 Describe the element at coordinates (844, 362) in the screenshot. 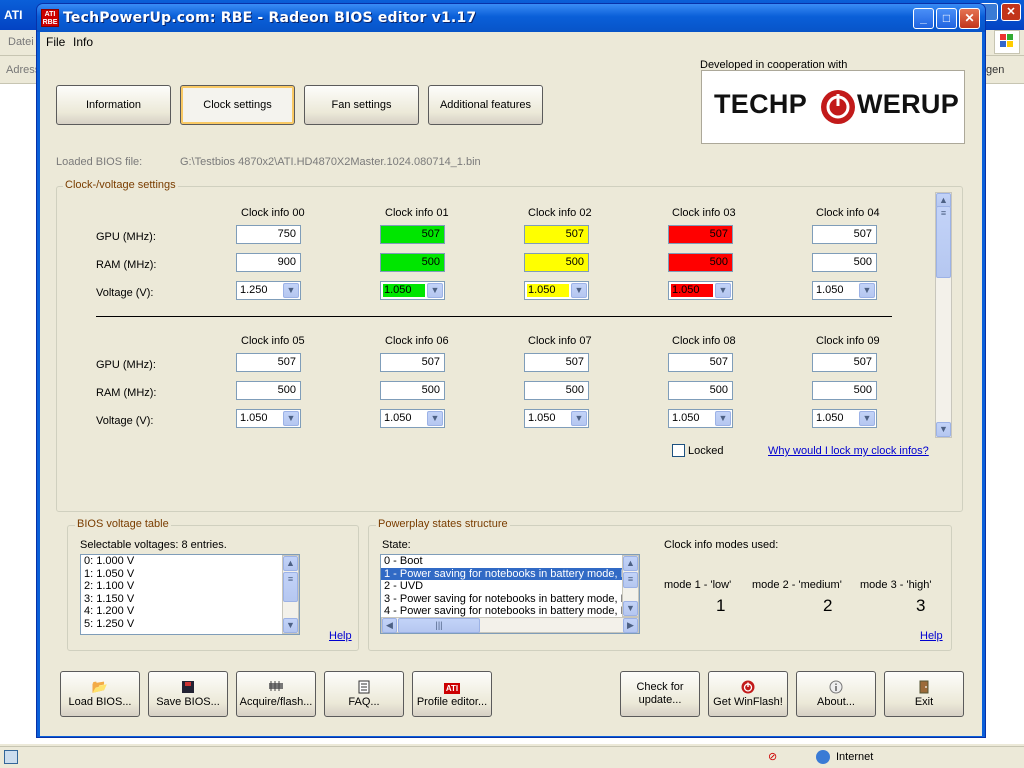

I see `clock-09-gpu-input: 507` at that location.